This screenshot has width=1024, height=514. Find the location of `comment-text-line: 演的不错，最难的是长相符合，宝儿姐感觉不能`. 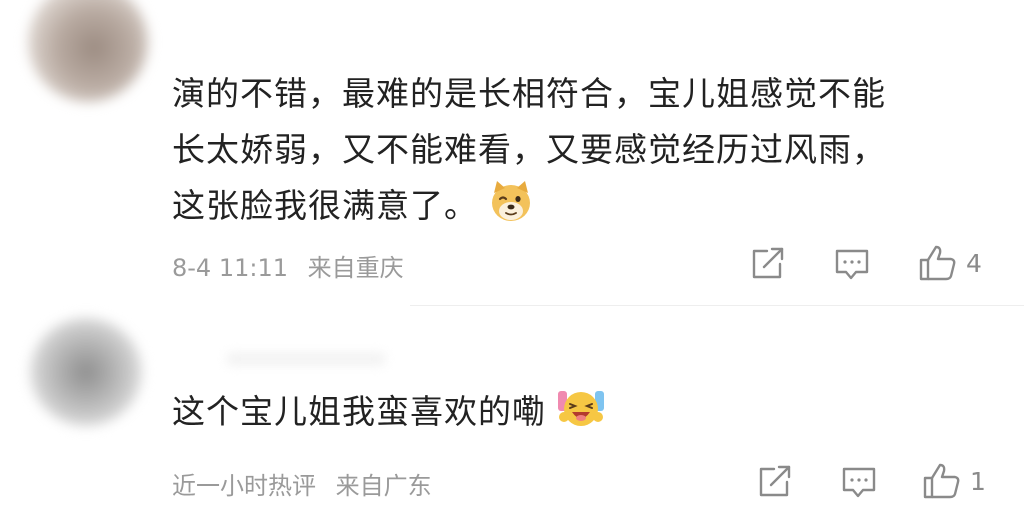

comment-text-line: 演的不错，最难的是长相符合，宝儿姐感觉不能 is located at coordinates (529, 93).